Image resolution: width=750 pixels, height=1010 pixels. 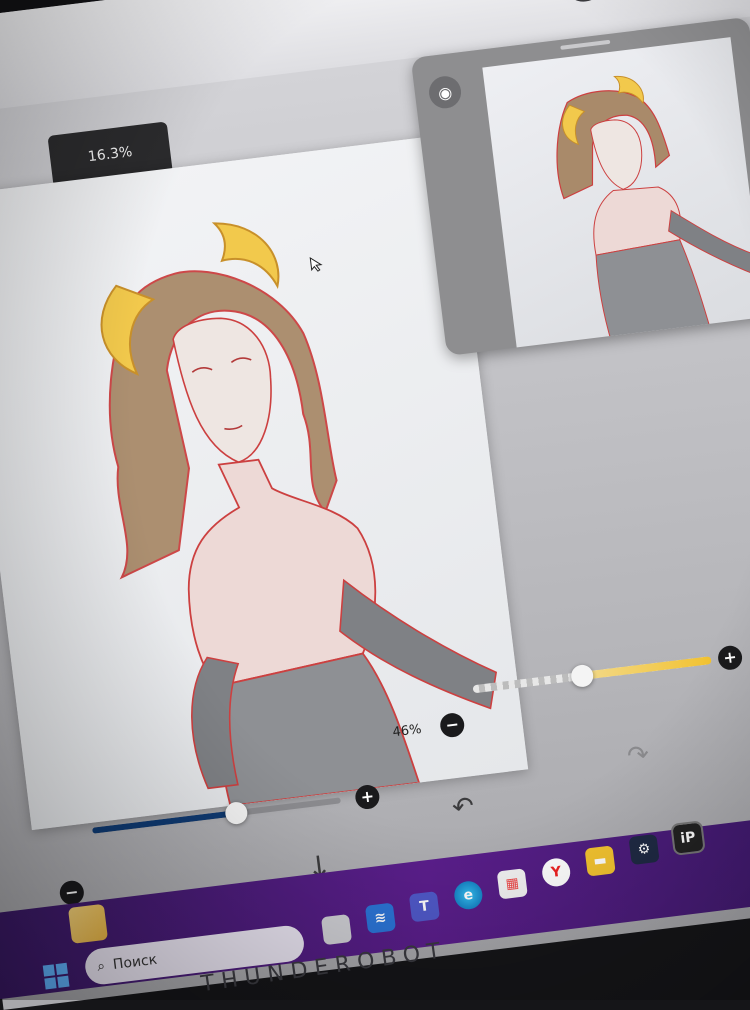 What do you see at coordinates (56, 976) in the screenshot?
I see `windows-start-icon` at bounding box center [56, 976].